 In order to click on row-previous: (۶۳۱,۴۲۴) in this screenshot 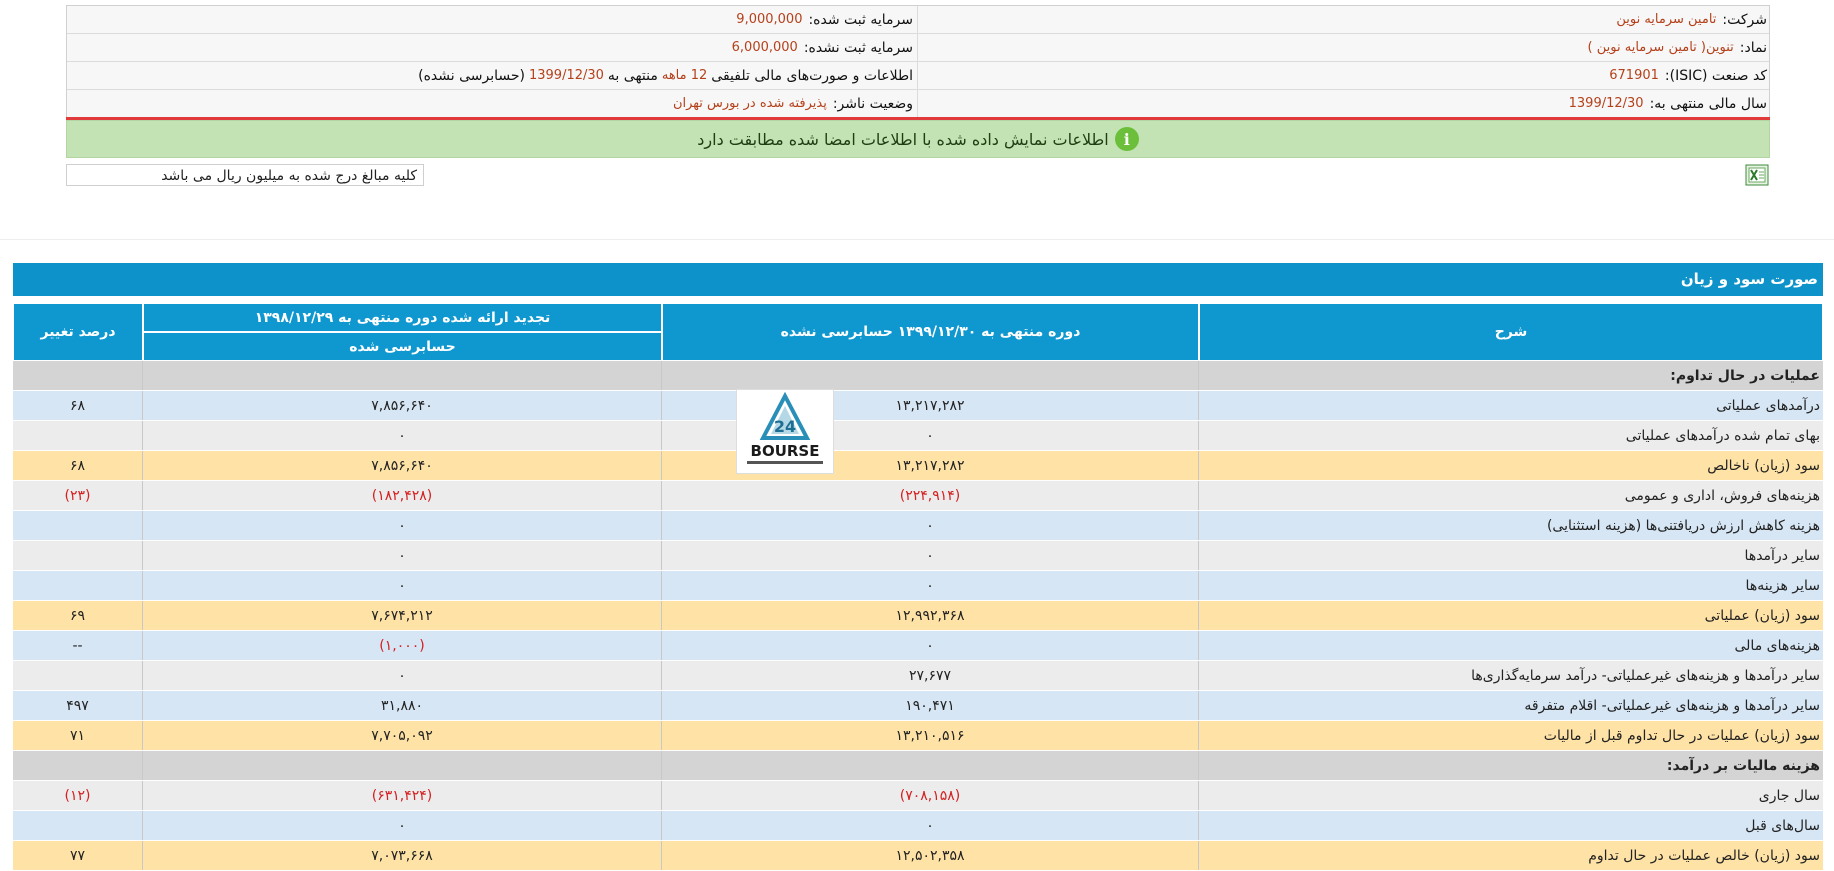, I will do `click(402, 795)`.